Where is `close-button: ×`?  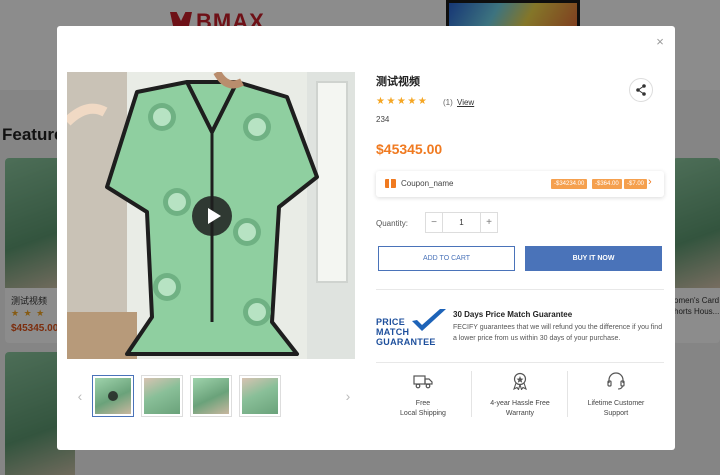
close-button: × is located at coordinates (660, 42).